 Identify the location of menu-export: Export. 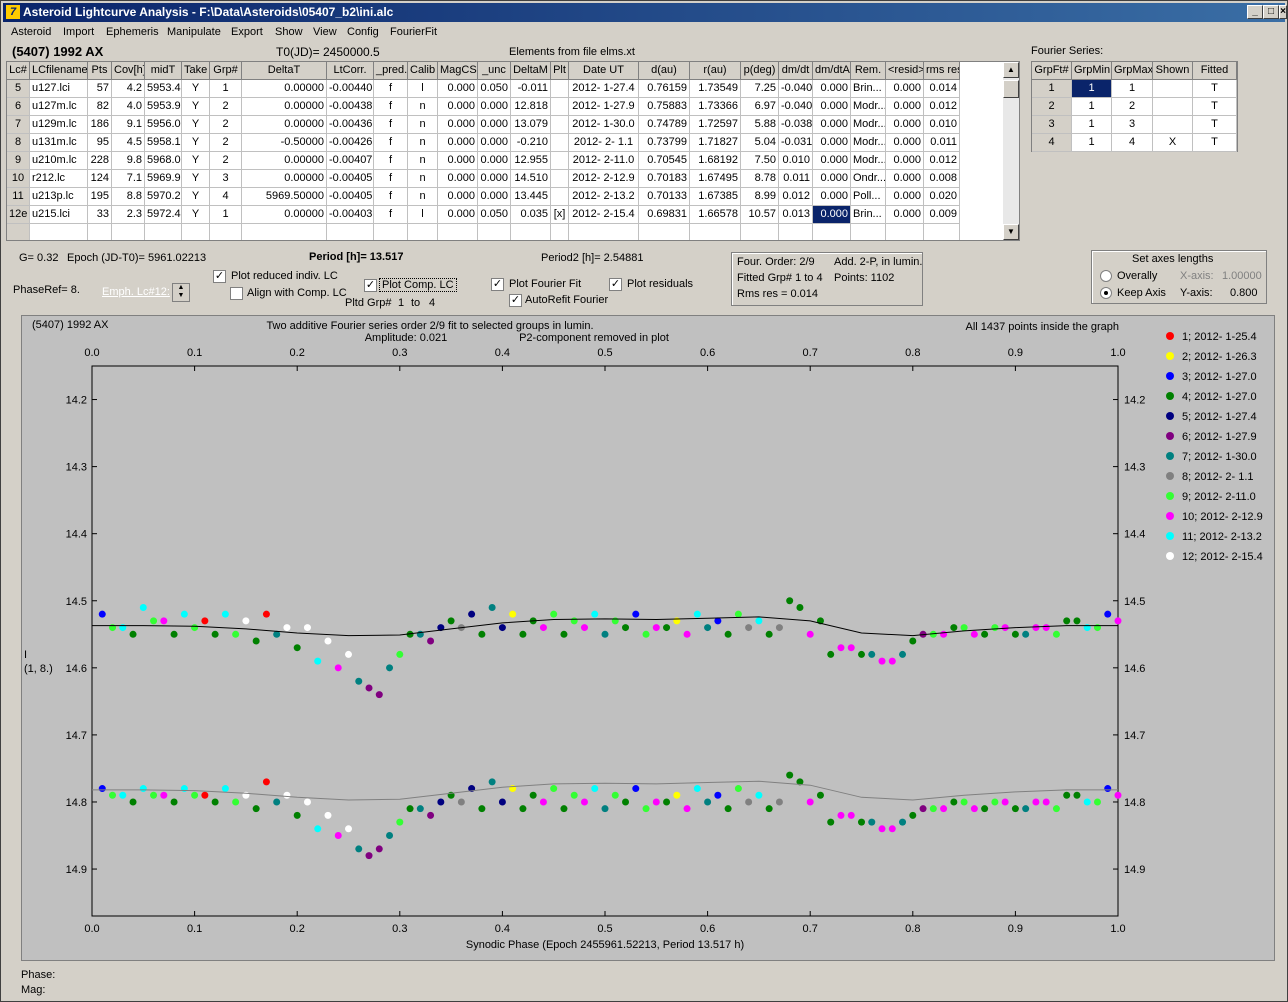
(247, 32).